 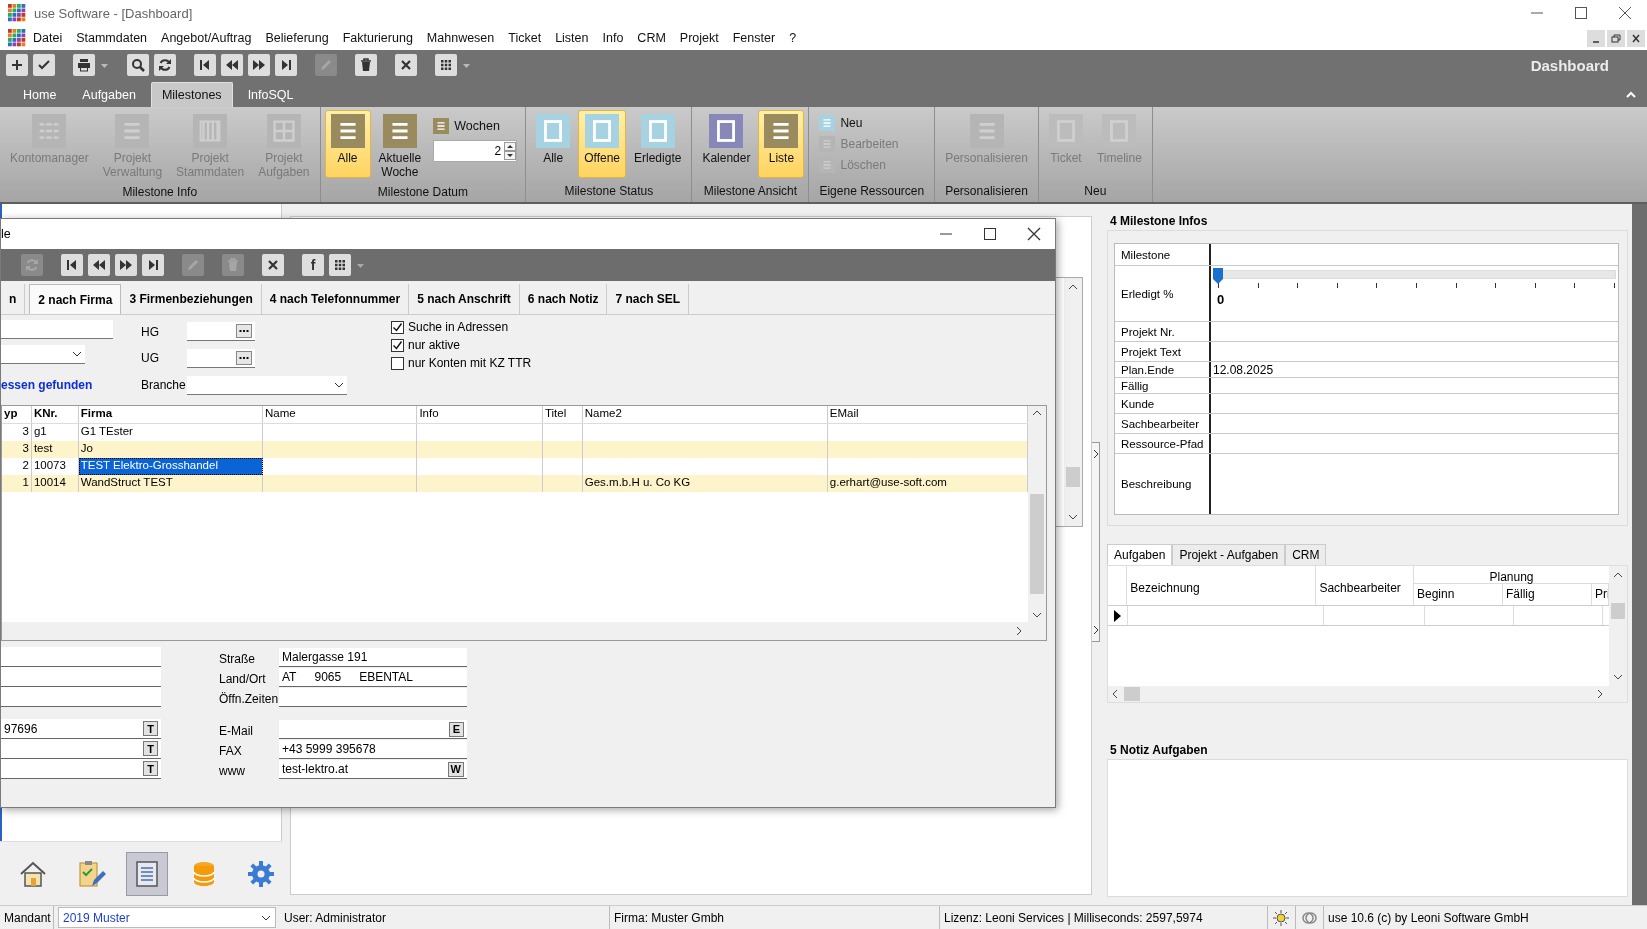 What do you see at coordinates (267, 385) in the screenshot?
I see `branche-dropdown` at bounding box center [267, 385].